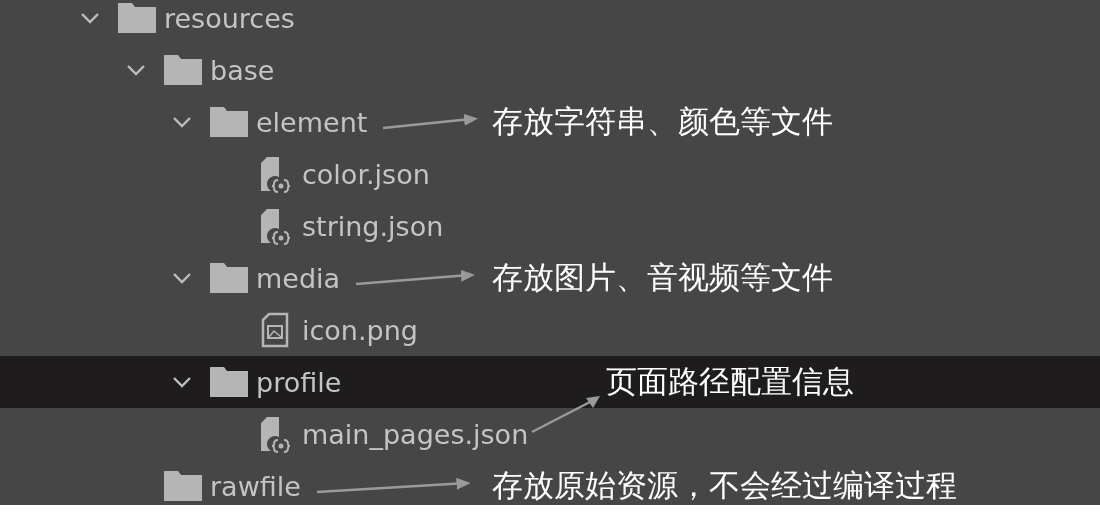  Describe the element at coordinates (730, 381) in the screenshot. I see `annotation: 页面路径配置信息` at that location.